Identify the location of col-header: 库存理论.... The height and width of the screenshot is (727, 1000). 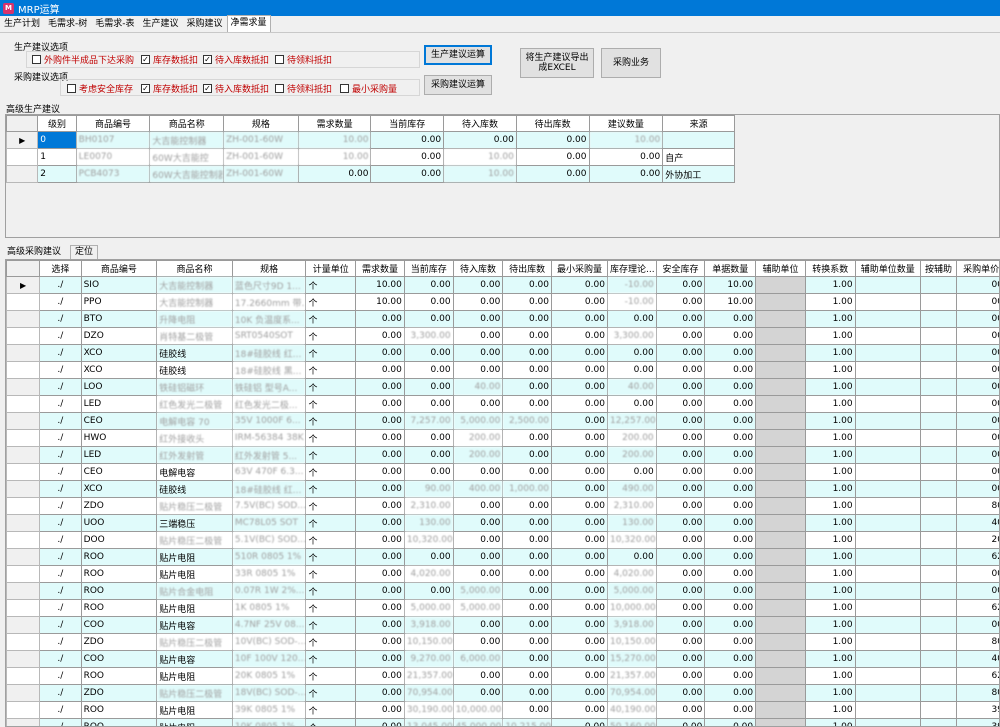
(631, 268).